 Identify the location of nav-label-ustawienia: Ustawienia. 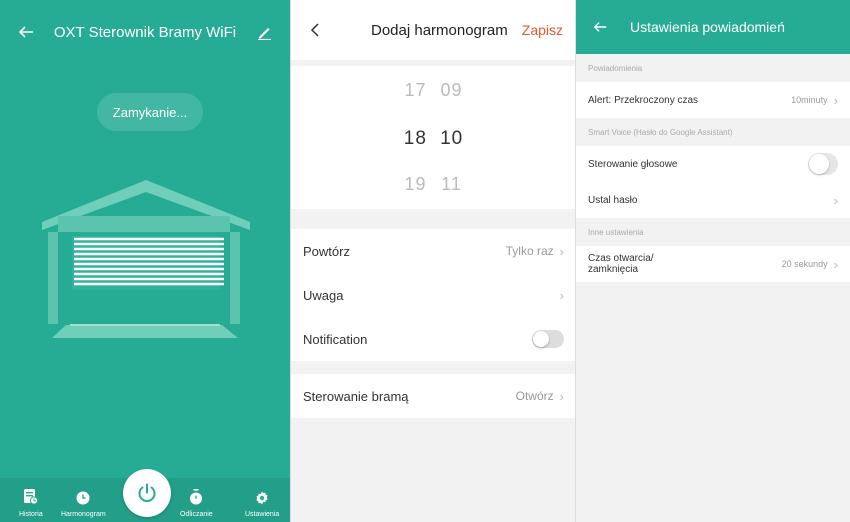
(262, 514).